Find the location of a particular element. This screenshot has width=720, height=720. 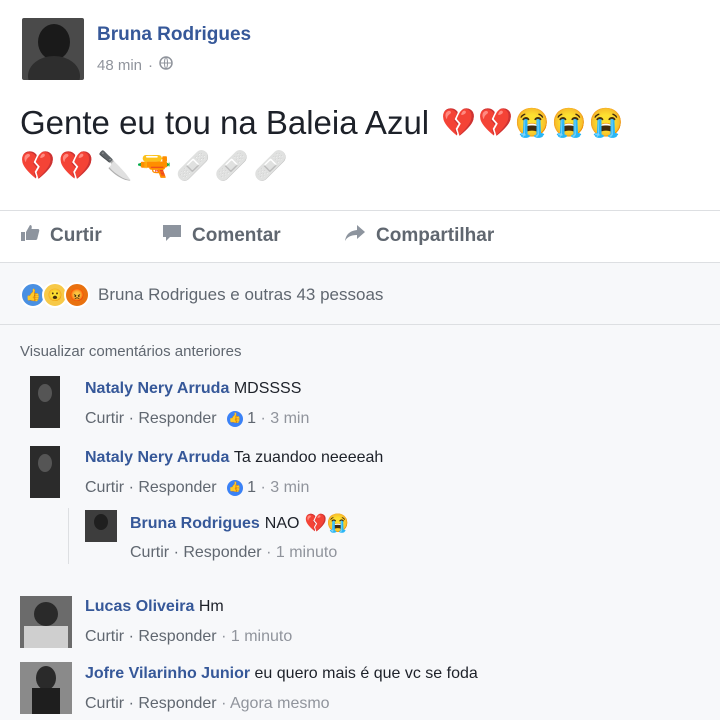

comment: Nataly Nery Arruda Ta zuandoo neeeeah is located at coordinates (234, 458).